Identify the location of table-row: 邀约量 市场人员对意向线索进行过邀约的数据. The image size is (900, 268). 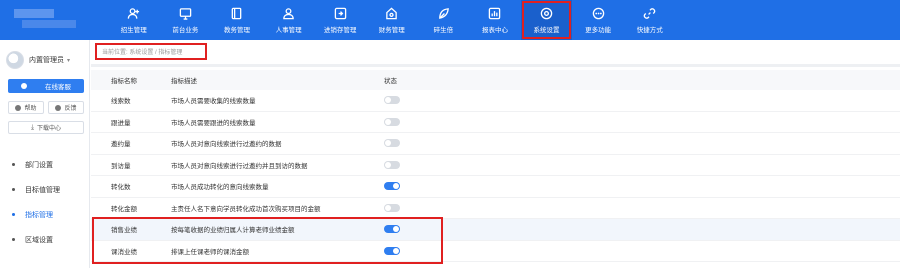
(495, 144).